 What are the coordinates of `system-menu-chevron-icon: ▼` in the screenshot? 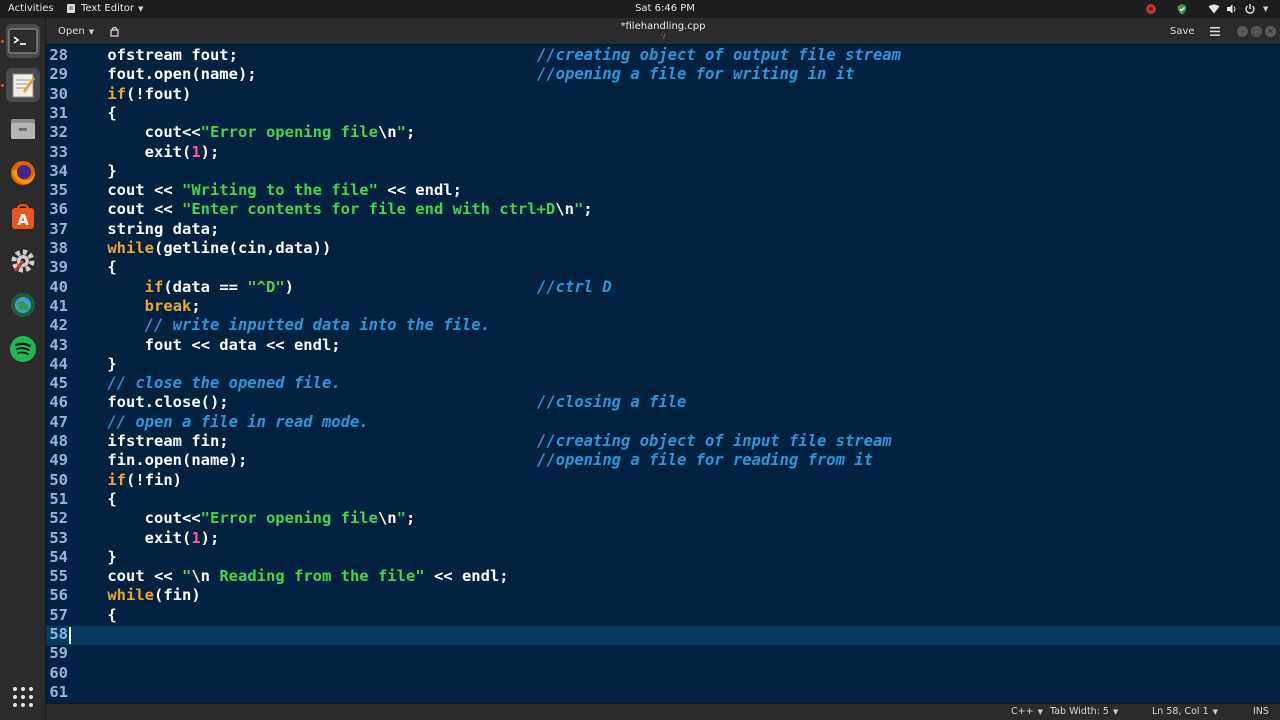 It's located at (1265, 9).